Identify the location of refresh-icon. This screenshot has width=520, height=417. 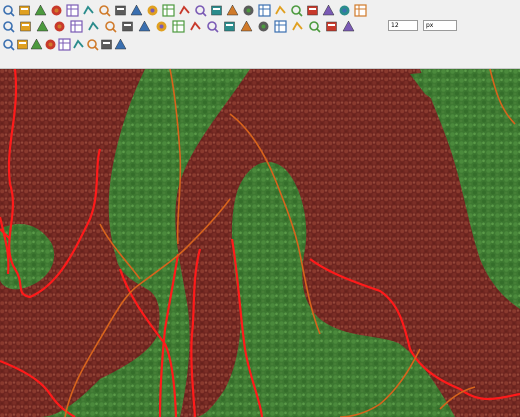
(168, 10).